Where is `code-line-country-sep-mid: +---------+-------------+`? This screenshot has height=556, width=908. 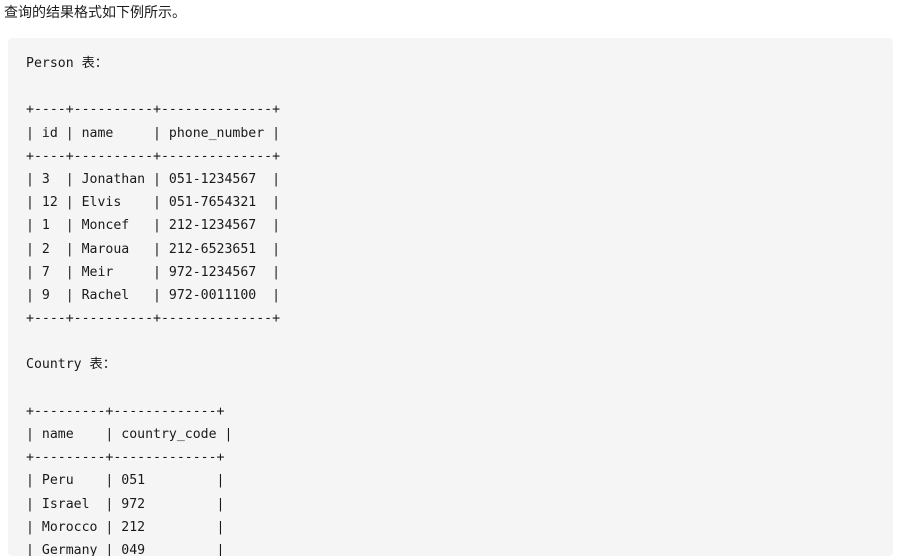
code-line-country-sep-mid: +---------+-------------+ is located at coordinates (125, 458).